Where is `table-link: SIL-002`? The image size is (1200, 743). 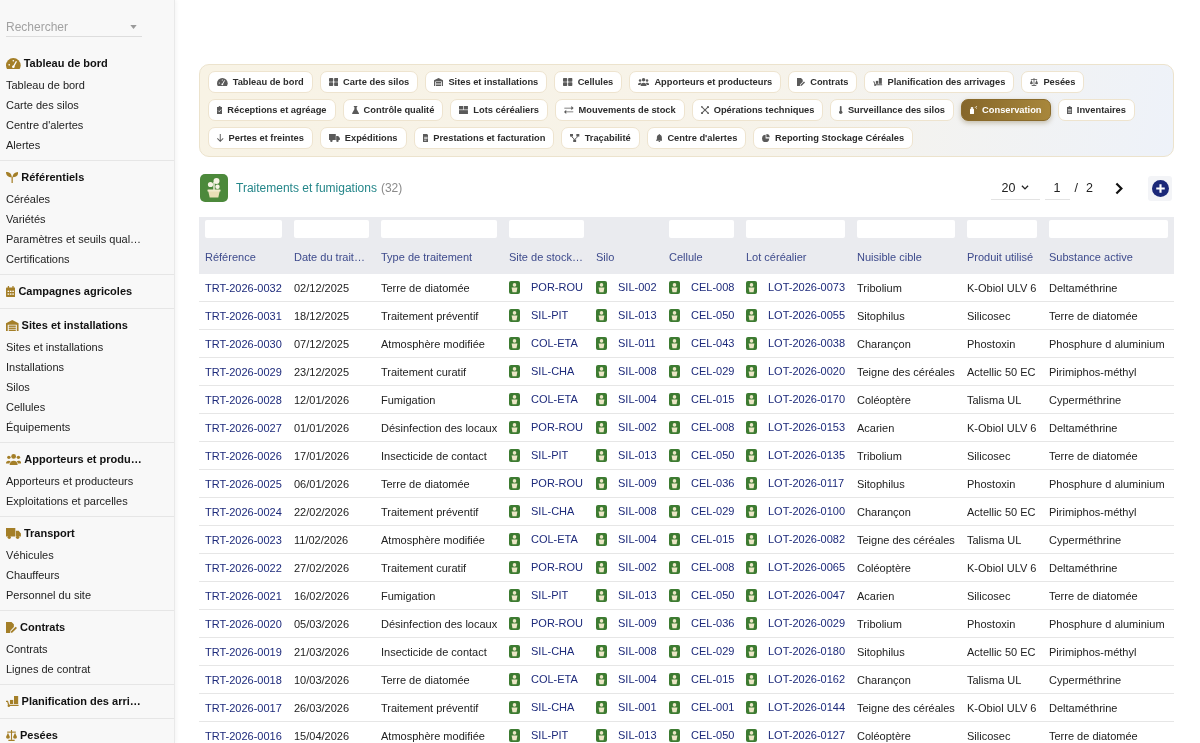
table-link: SIL-002 is located at coordinates (637, 426).